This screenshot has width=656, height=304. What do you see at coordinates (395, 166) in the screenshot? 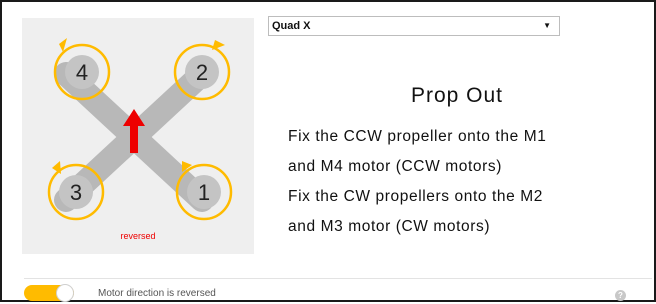
I see `instruction-line: and M4 motor (CCW motors)` at bounding box center [395, 166].